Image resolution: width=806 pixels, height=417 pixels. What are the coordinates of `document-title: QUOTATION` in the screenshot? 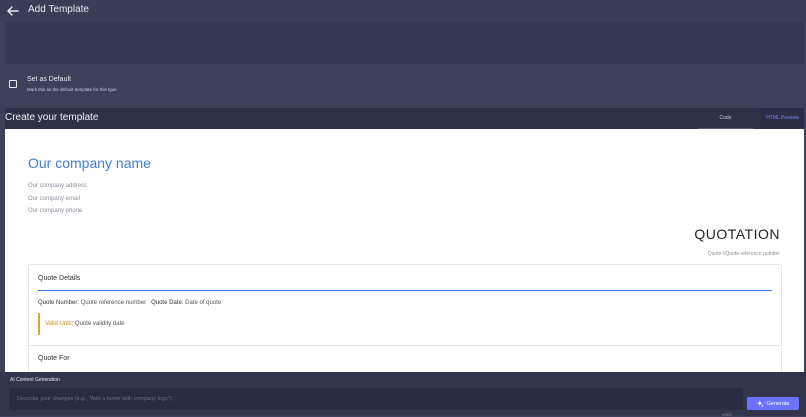 It's located at (737, 234).